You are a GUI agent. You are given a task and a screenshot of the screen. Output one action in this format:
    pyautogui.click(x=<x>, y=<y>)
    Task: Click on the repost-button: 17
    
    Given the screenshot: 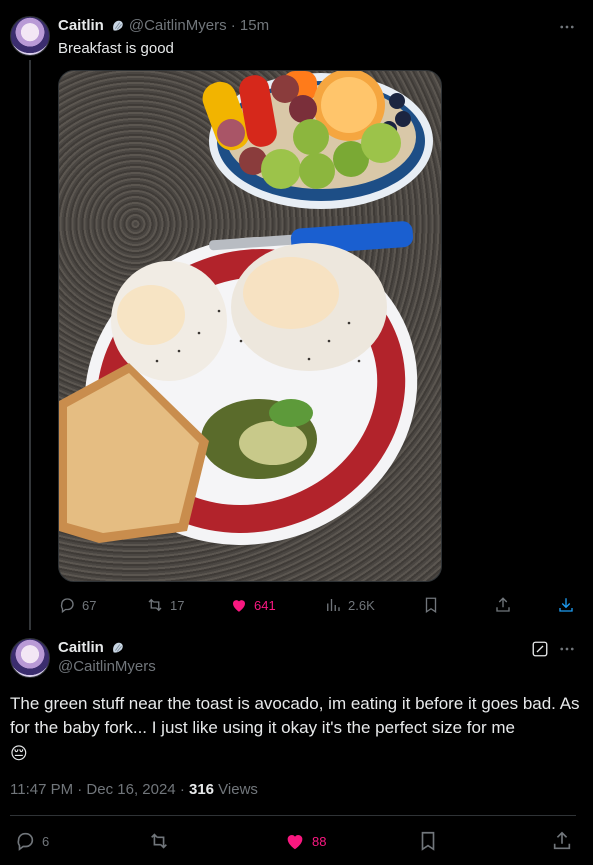 What is the action you would take?
    pyautogui.click(x=165, y=605)
    